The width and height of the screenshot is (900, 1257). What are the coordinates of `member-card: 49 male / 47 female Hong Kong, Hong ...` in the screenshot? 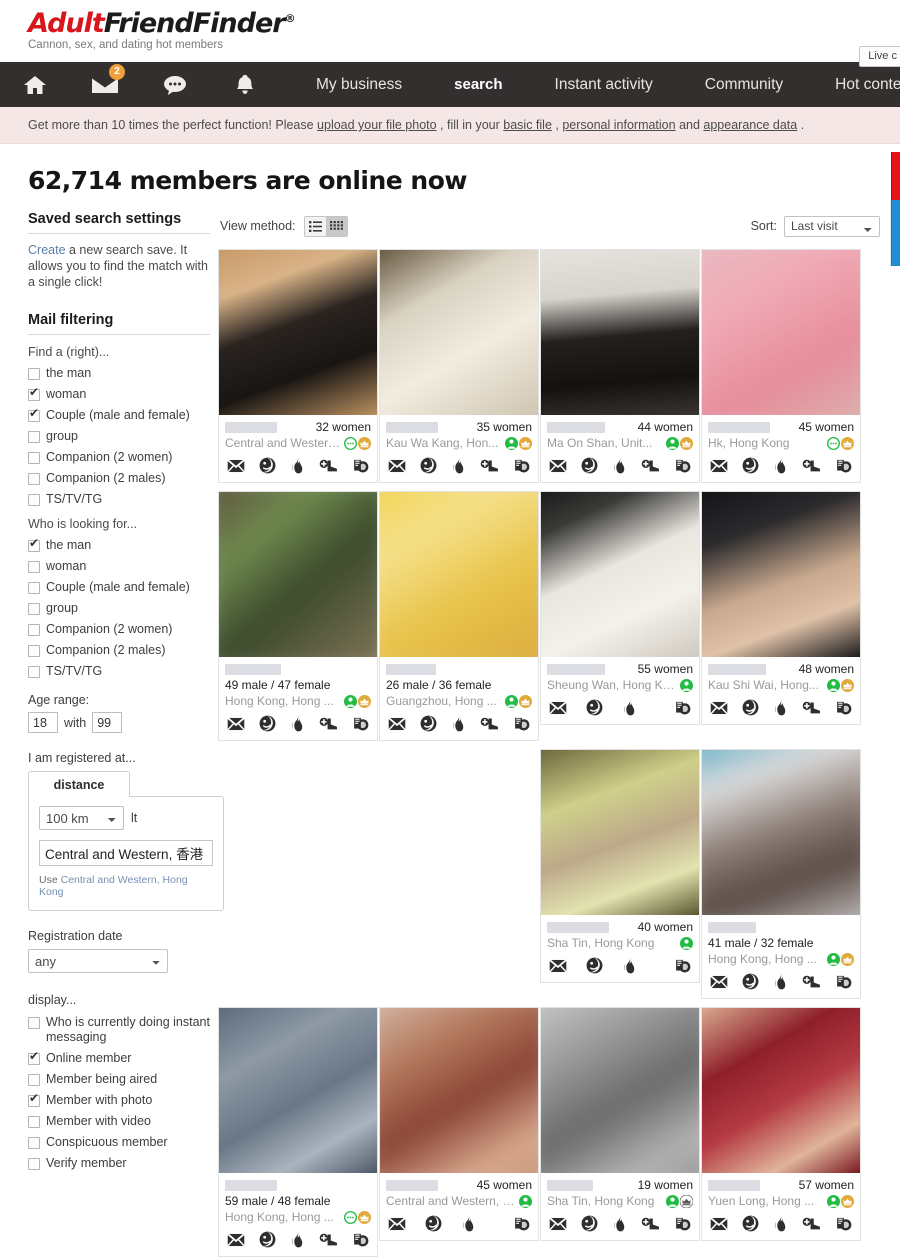 It's located at (298, 616).